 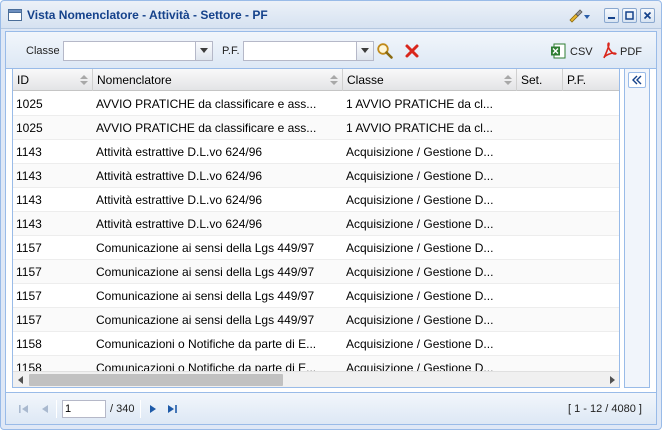 What do you see at coordinates (84, 409) in the screenshot?
I see `page-number-input` at bounding box center [84, 409].